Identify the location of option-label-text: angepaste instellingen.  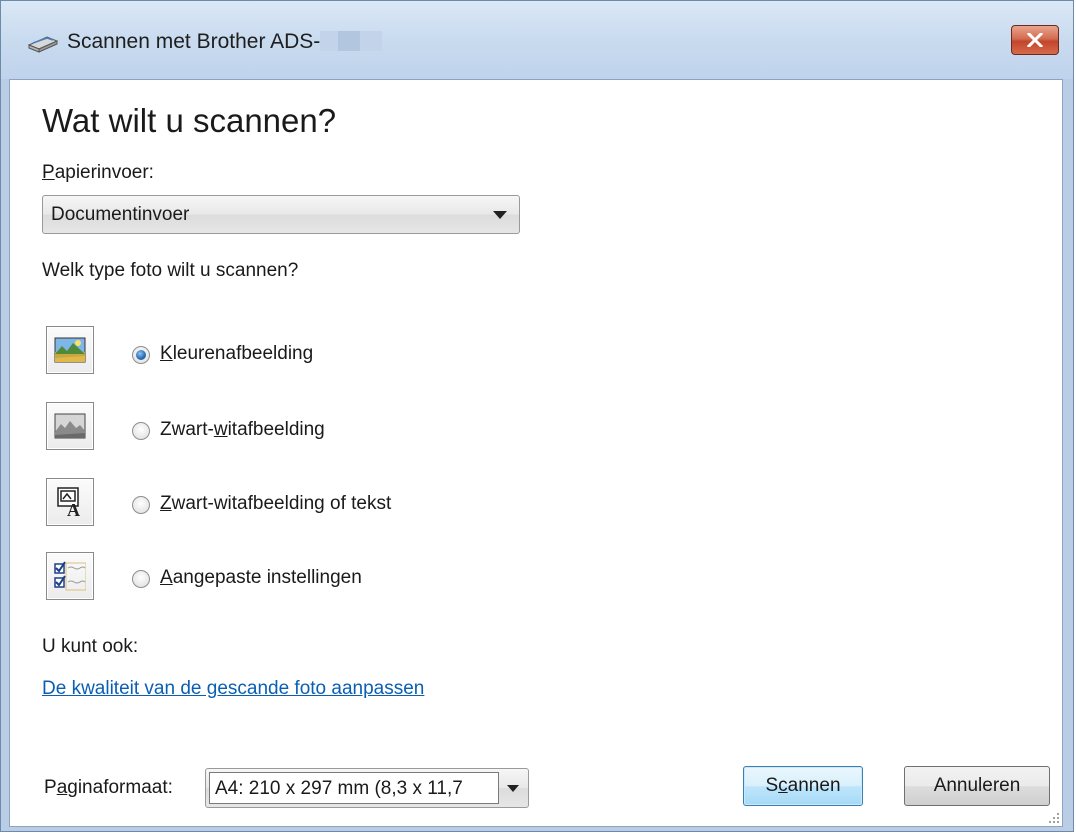
(267, 577).